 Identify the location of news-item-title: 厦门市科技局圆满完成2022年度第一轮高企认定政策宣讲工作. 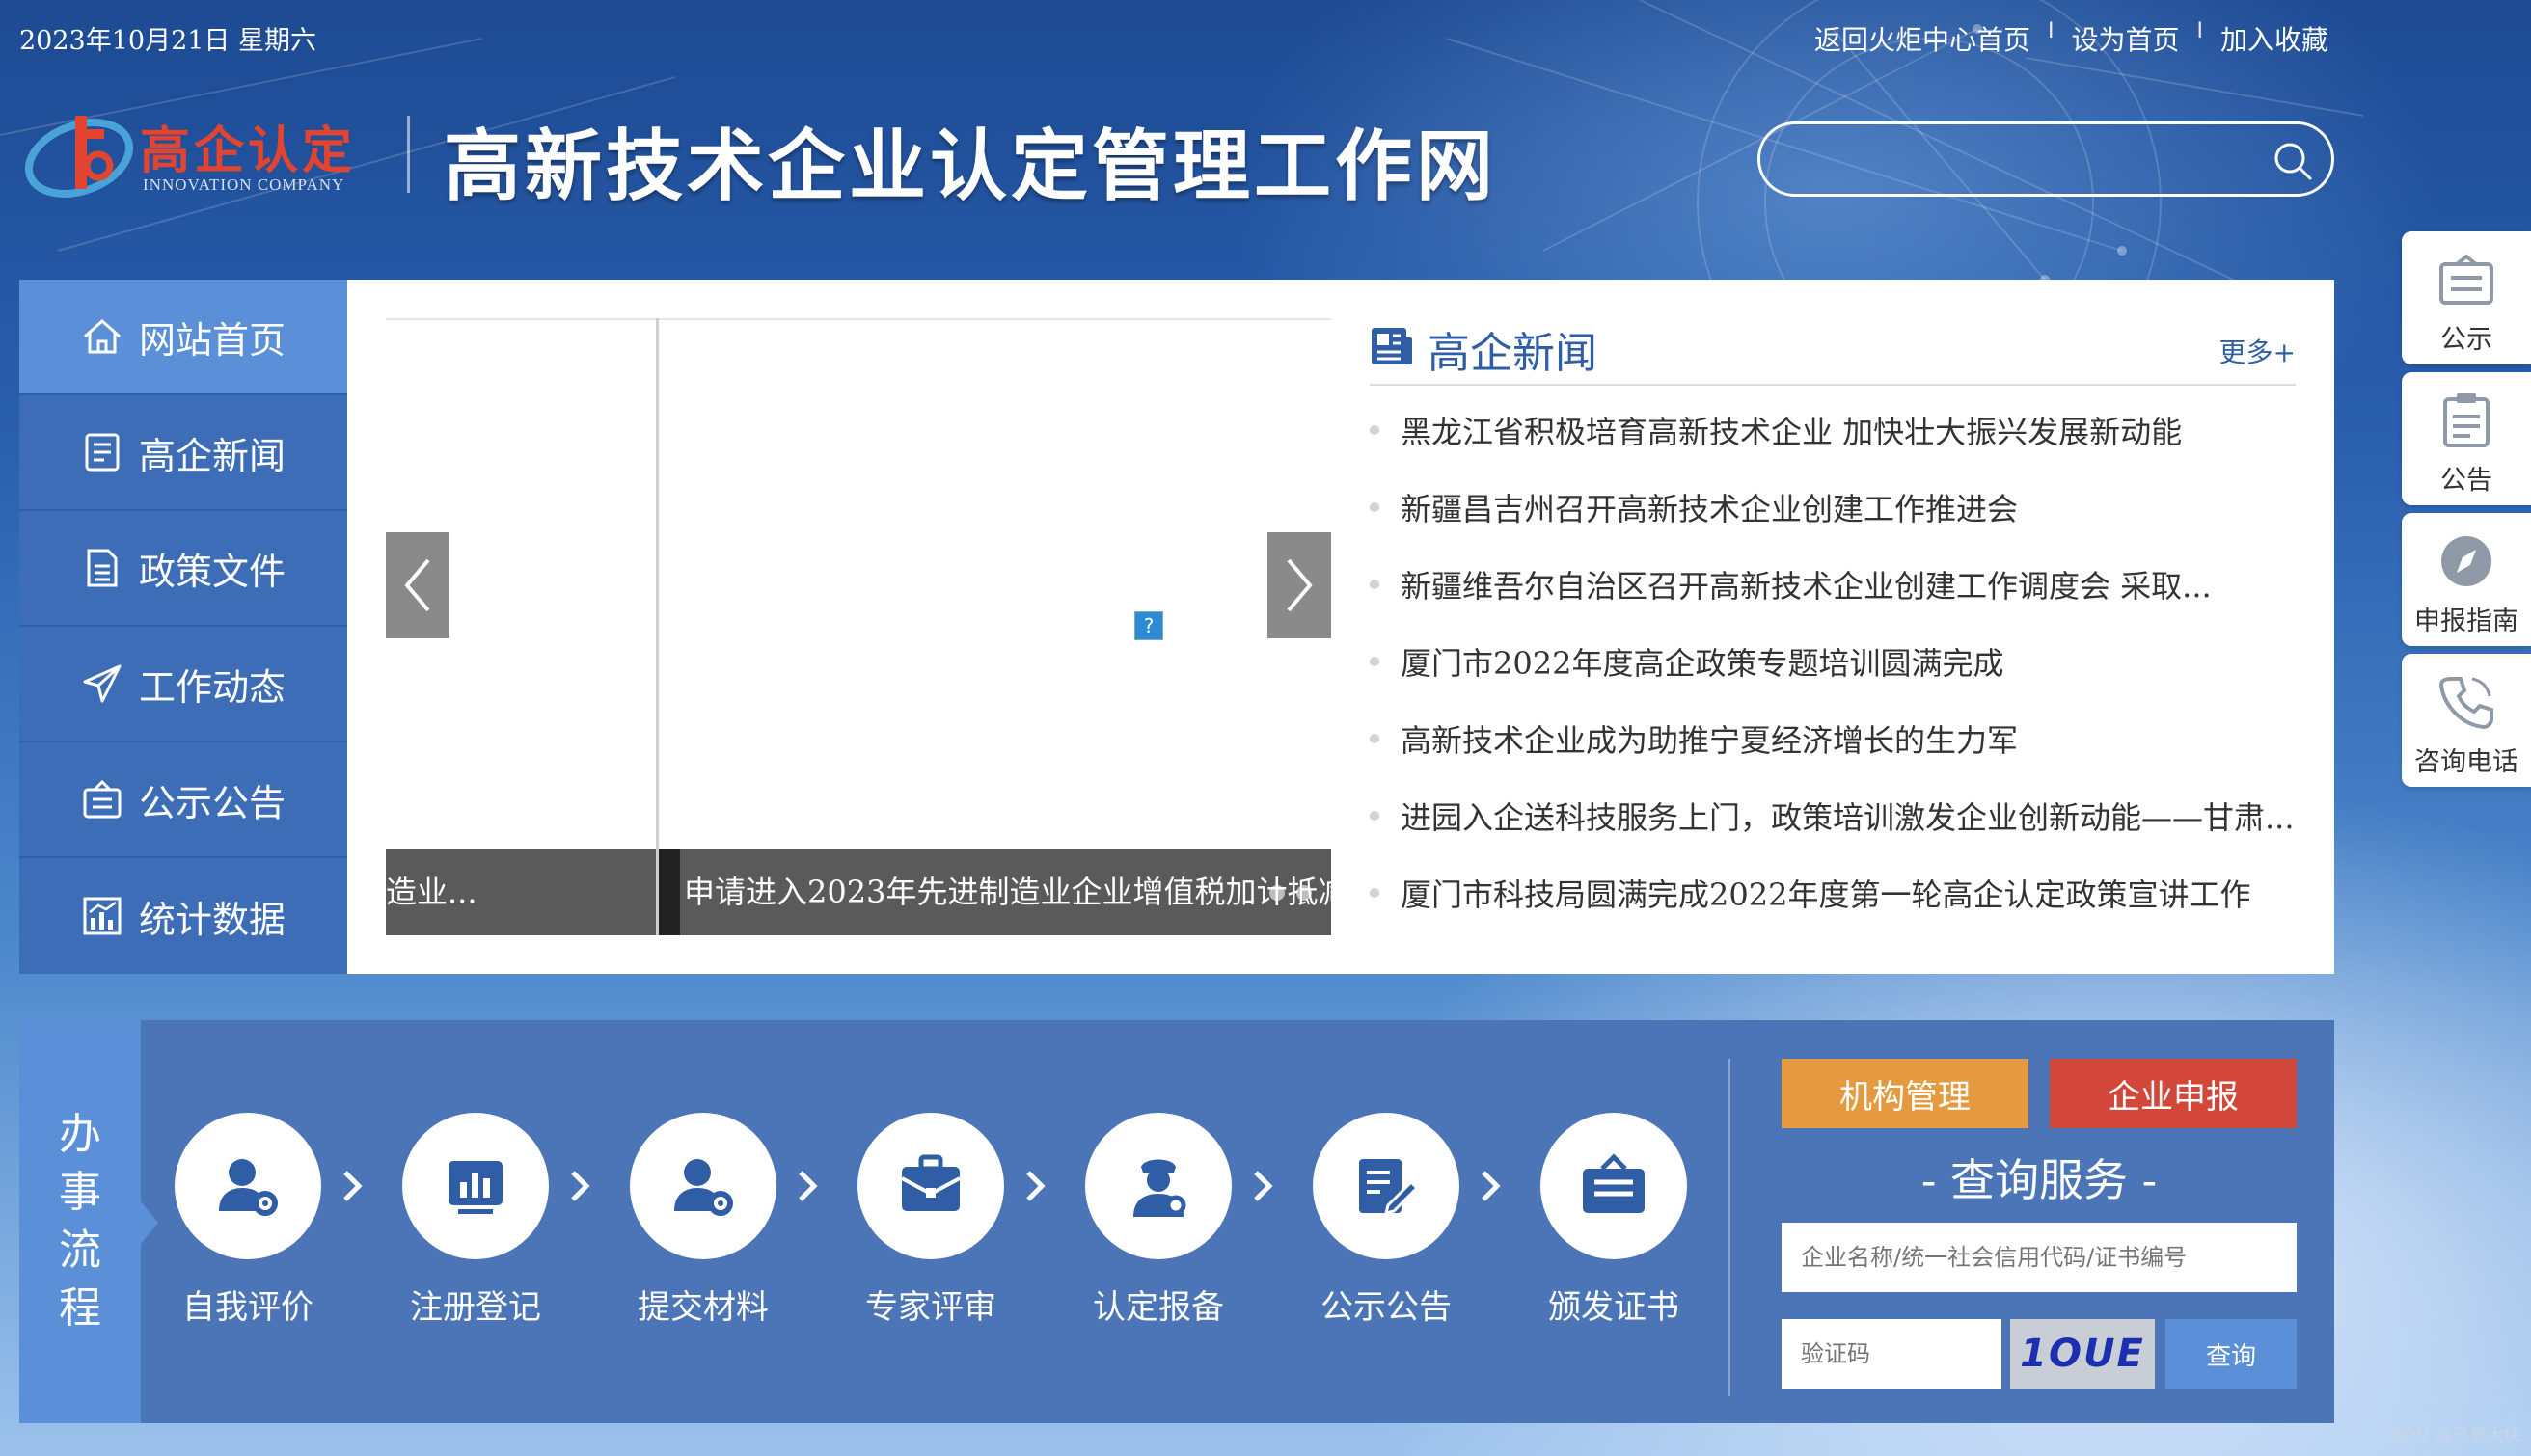
(1826, 894).